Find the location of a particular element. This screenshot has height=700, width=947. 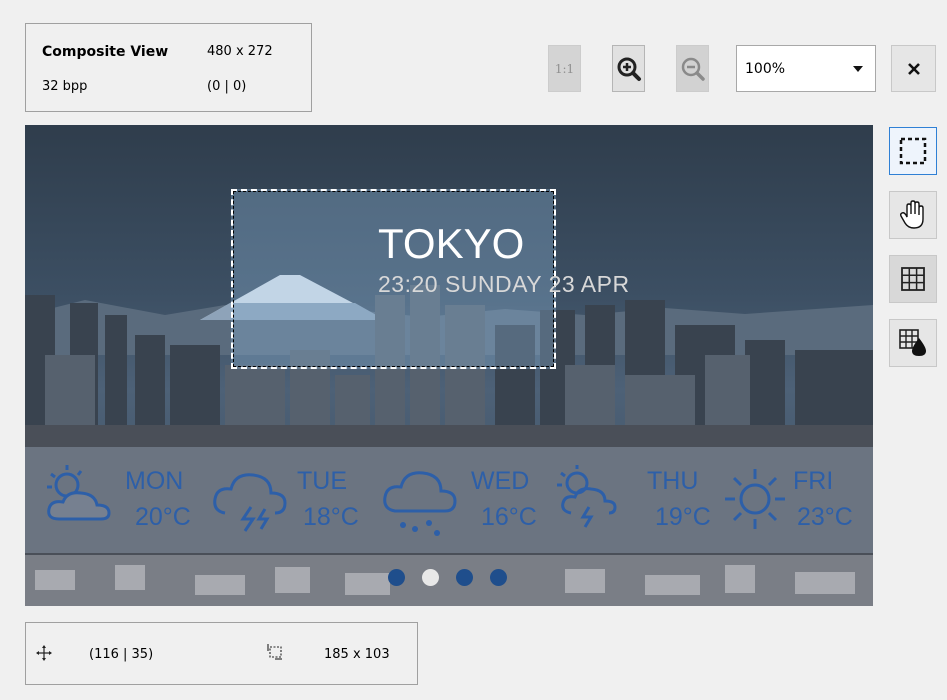

forecast-day-name: TUE is located at coordinates (322, 481).